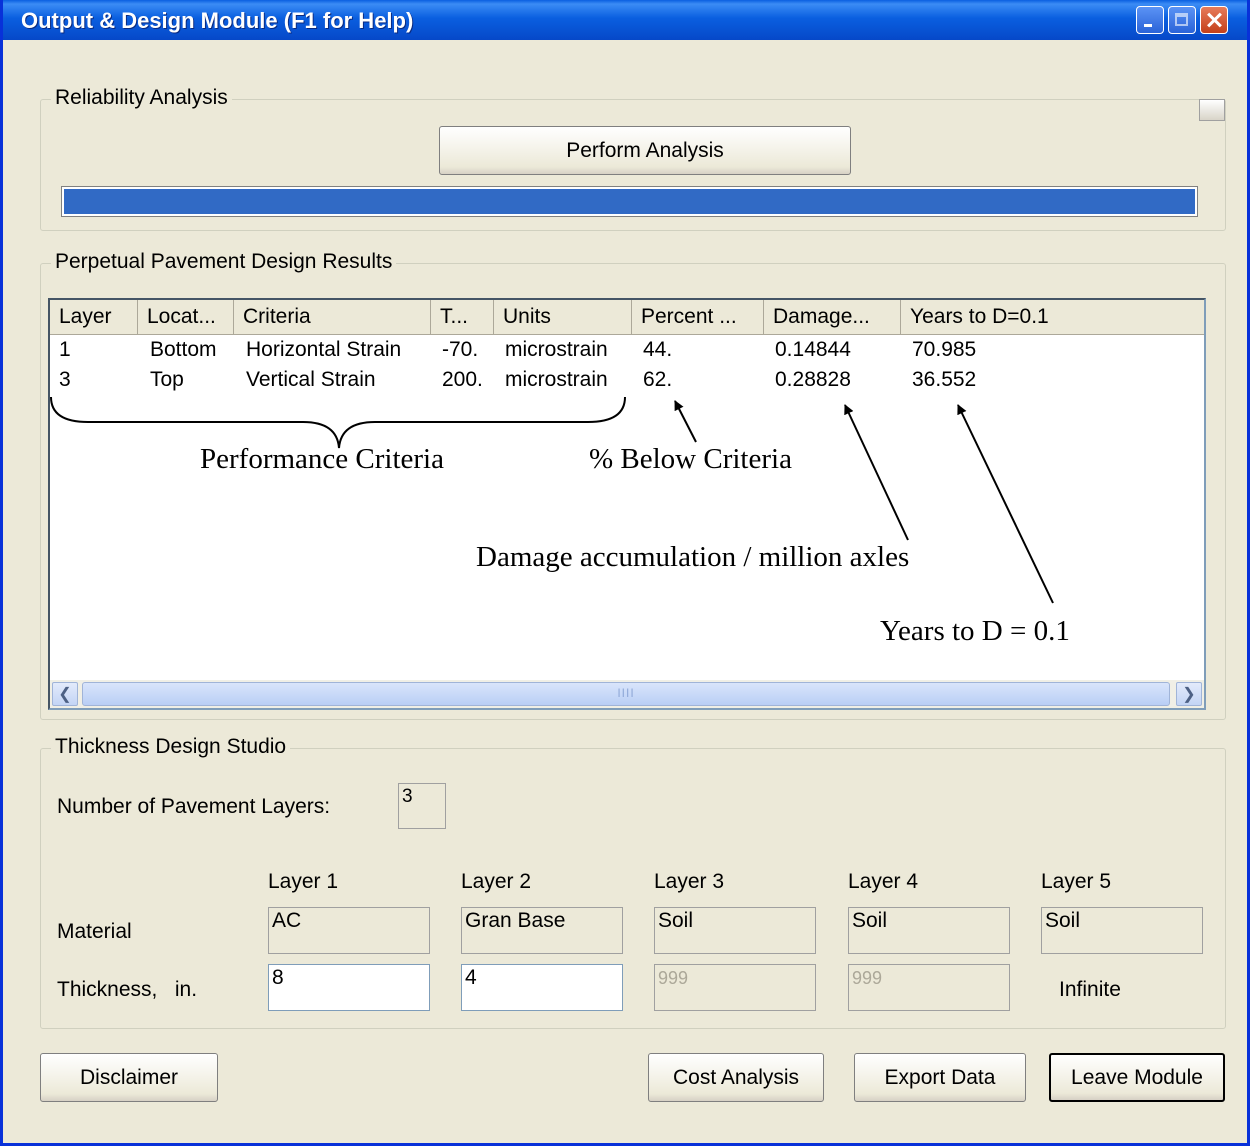 This screenshot has height=1146, width=1250. Describe the element at coordinates (303, 881) in the screenshot. I see `layer-1-header: Layer 1` at that location.